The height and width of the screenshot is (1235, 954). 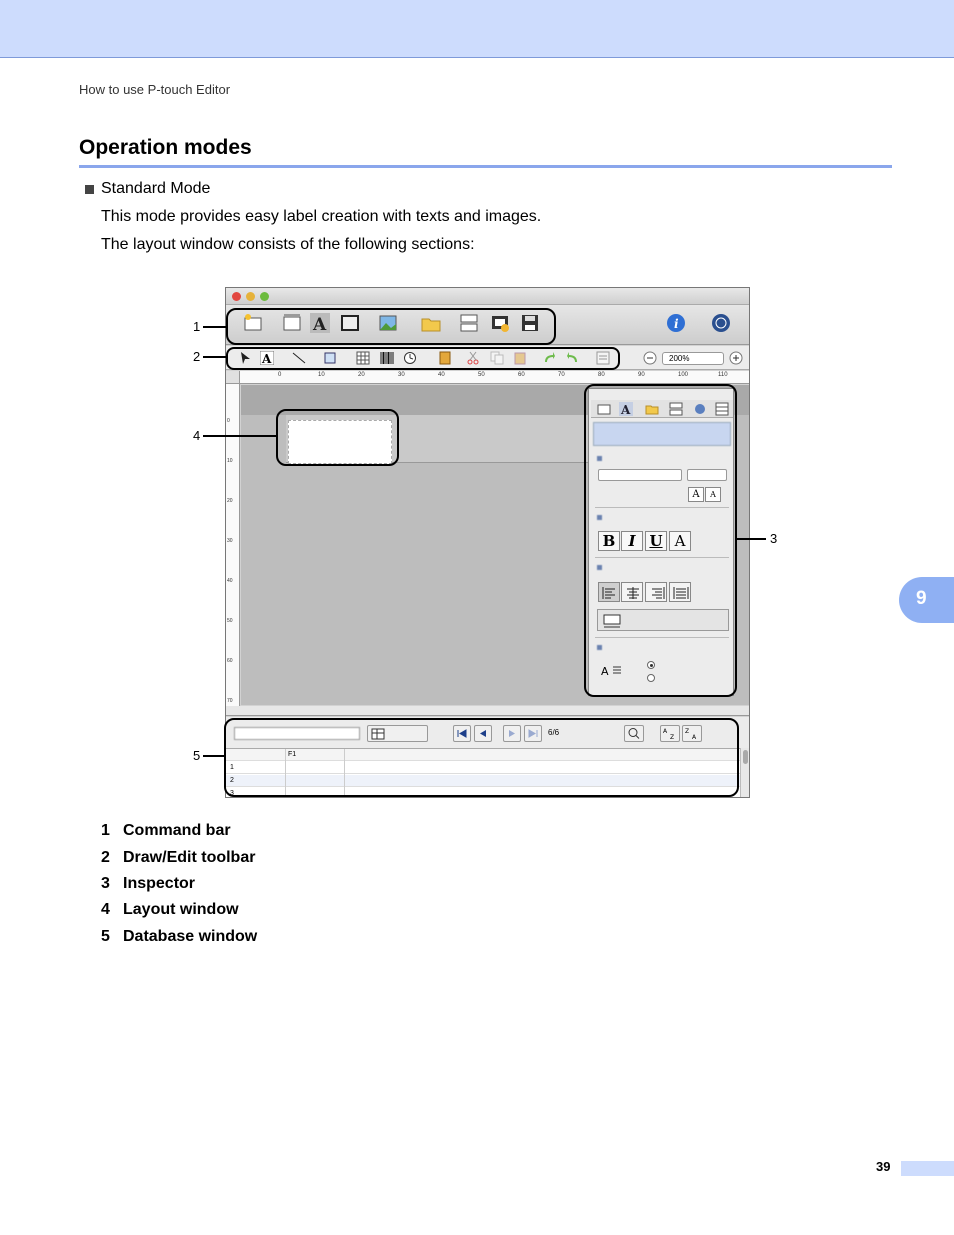 What do you see at coordinates (189, 857) in the screenshot?
I see `legend-label: Draw/Edit toolbar` at bounding box center [189, 857].